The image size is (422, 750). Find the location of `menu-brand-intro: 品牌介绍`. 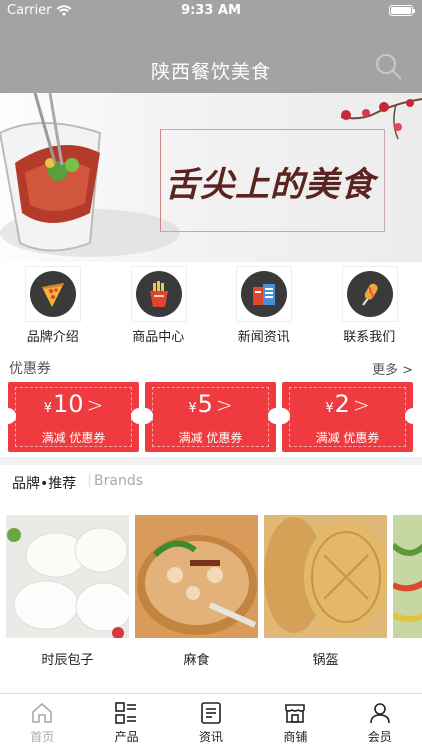

menu-brand-intro: 品牌介绍 is located at coordinates (53, 308).